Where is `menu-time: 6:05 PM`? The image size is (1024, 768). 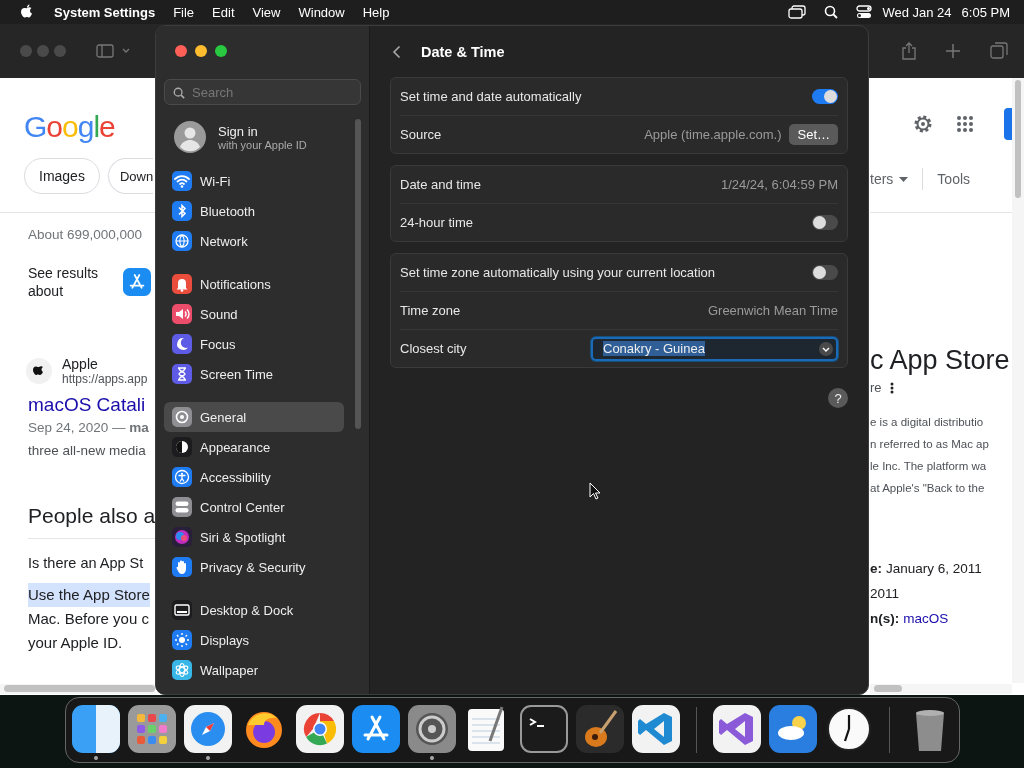
menu-time: 6:05 PM is located at coordinates (985, 12).